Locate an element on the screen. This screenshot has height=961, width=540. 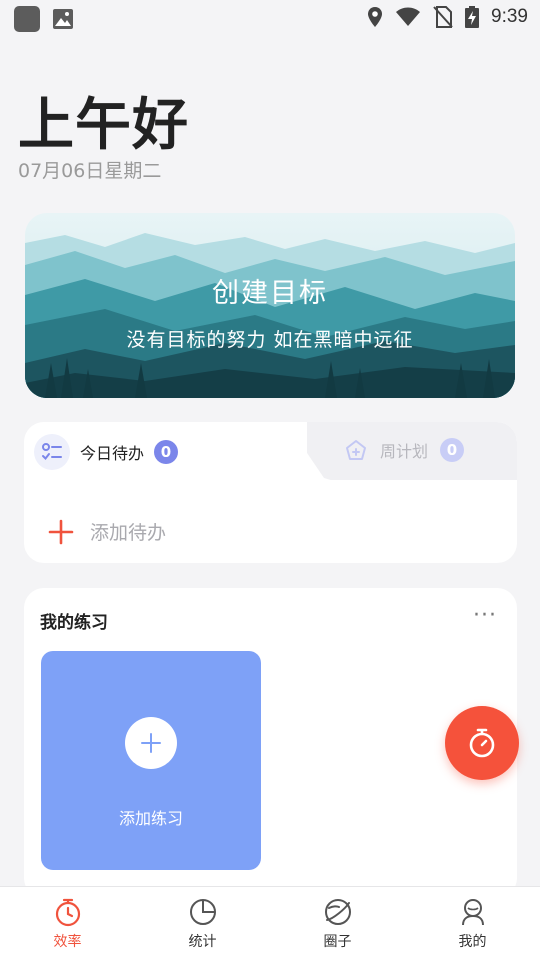
profile-icon is located at coordinates (472, 912).